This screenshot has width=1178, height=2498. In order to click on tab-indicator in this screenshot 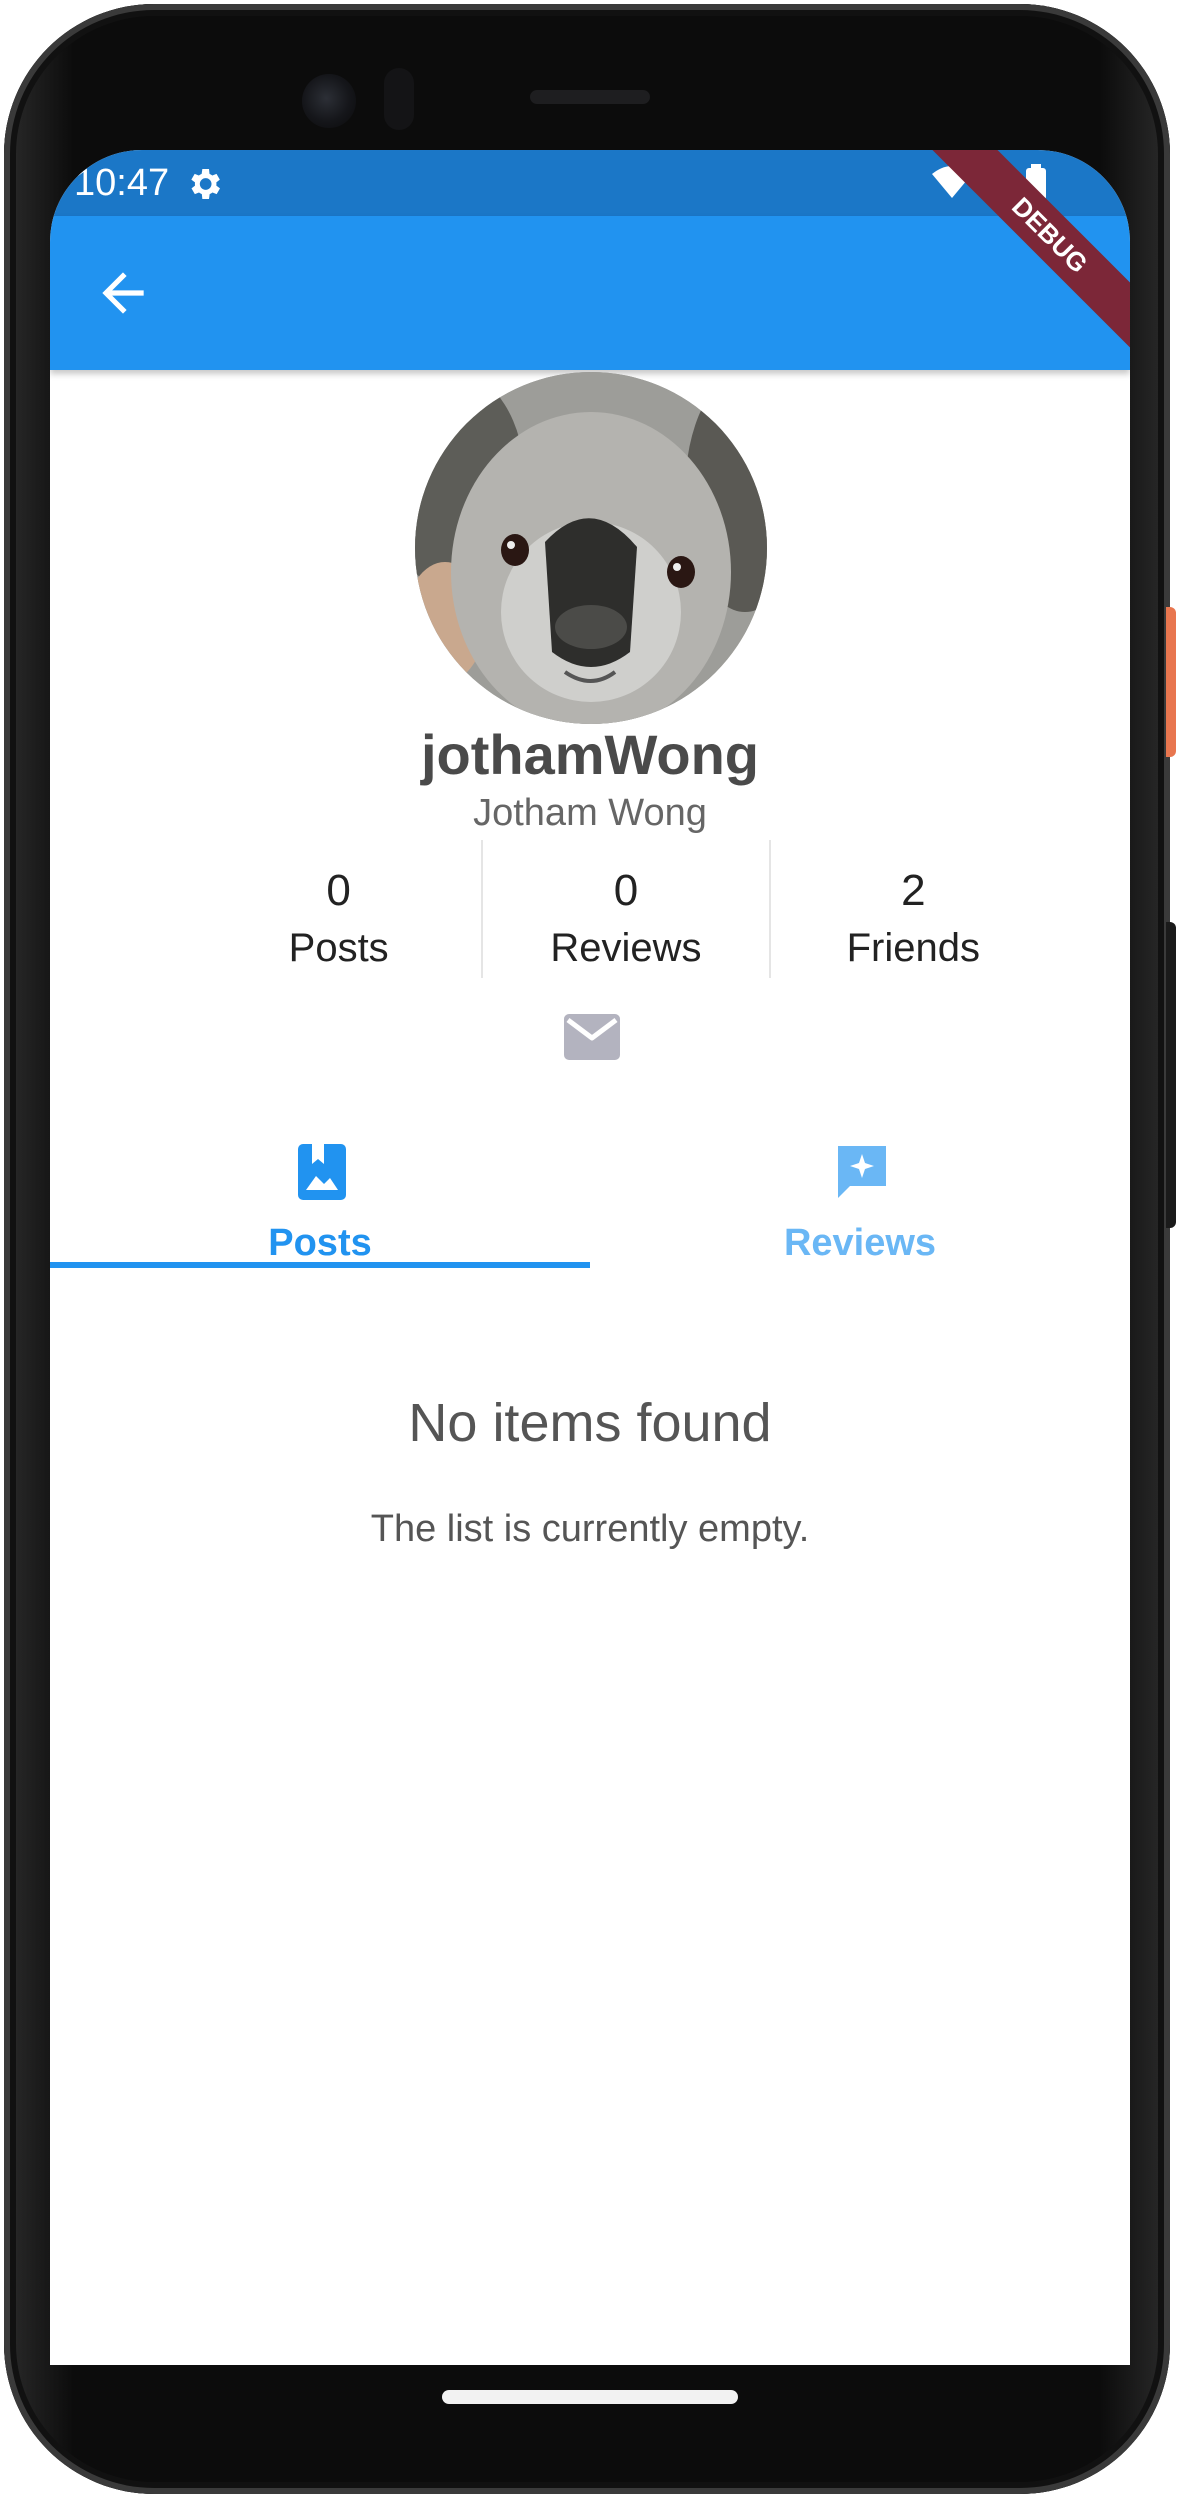, I will do `click(320, 1265)`.